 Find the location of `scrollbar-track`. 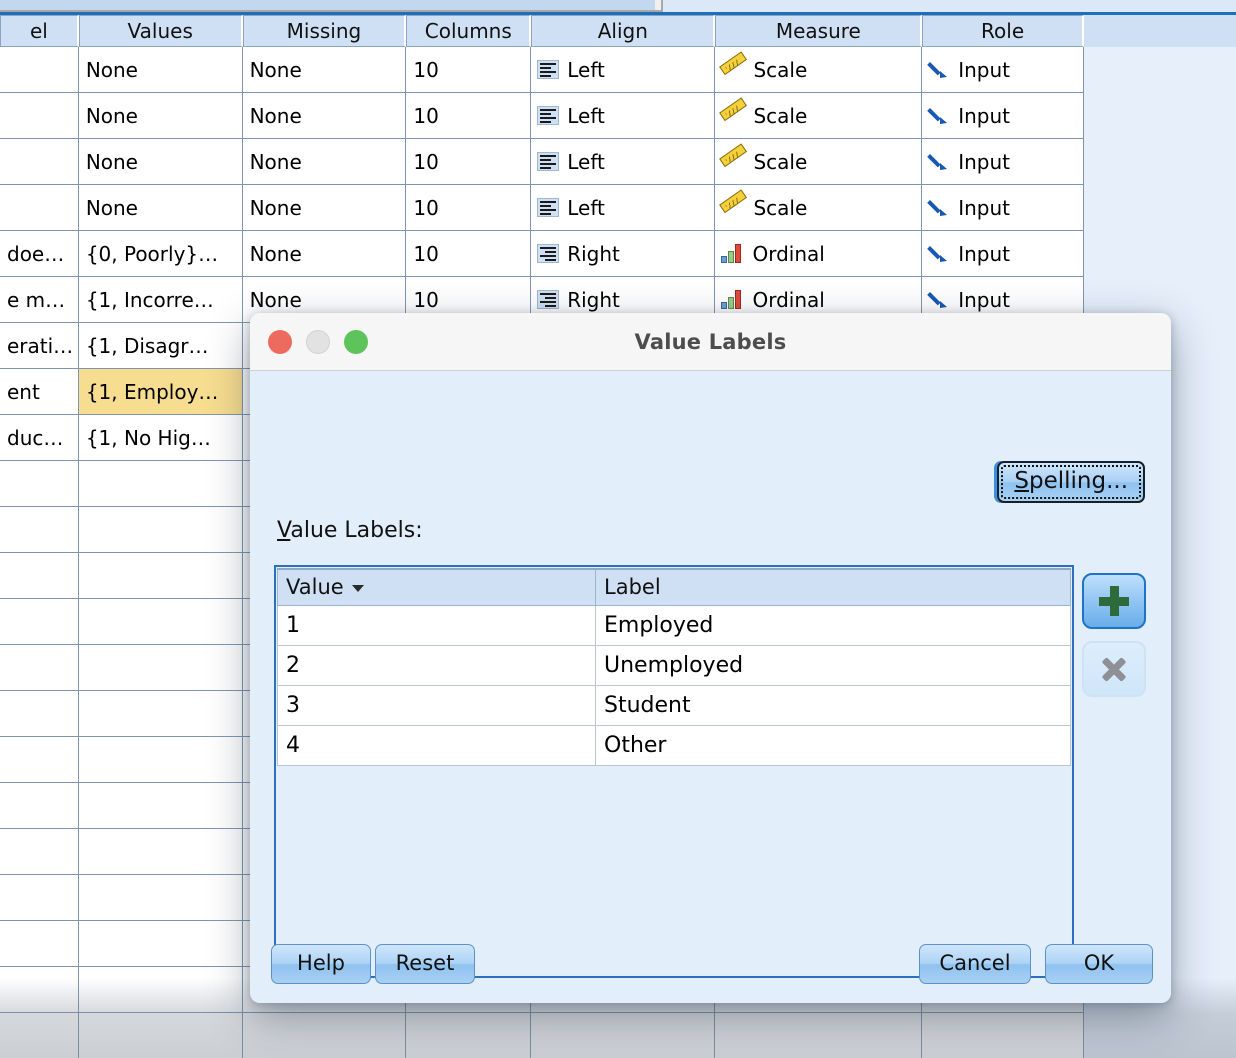

scrollbar-track is located at coordinates (331, 6).